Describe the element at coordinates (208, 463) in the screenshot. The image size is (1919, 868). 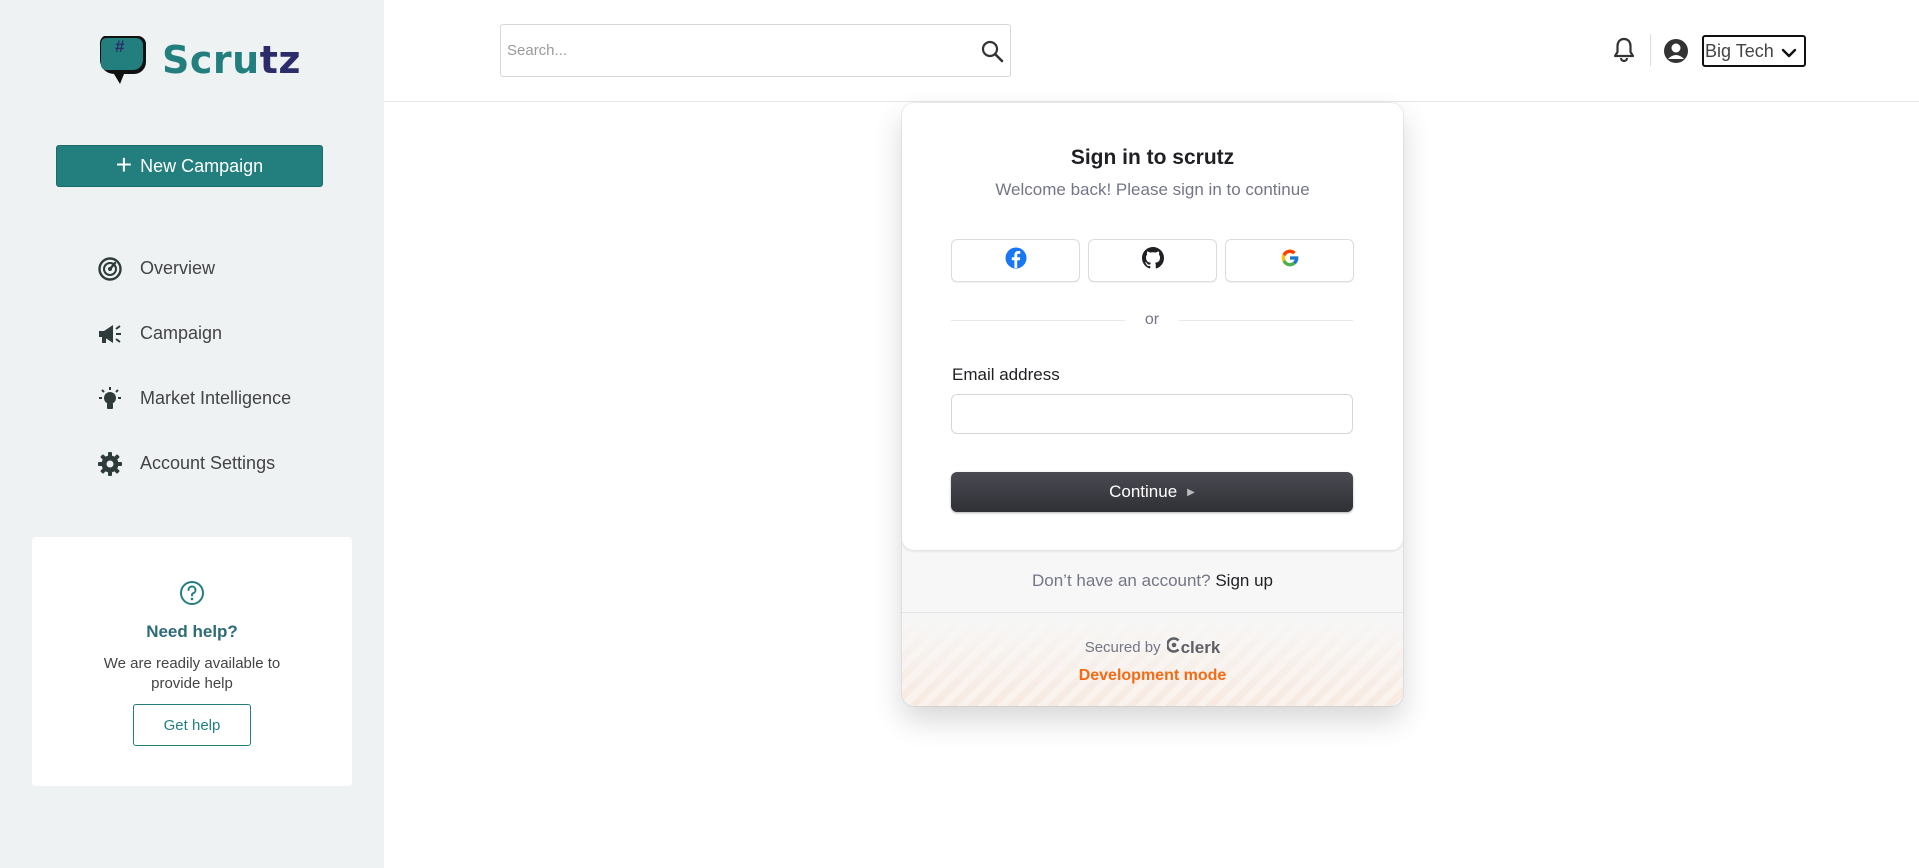
I see `sidebar-item-label: Account Settings` at that location.